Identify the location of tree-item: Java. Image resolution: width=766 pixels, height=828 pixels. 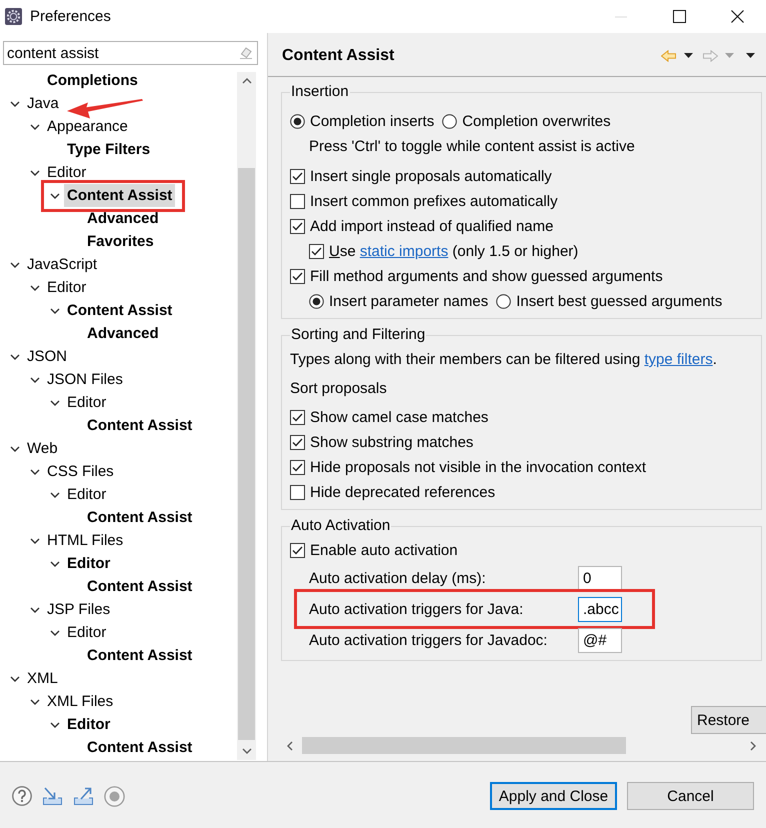
(43, 103).